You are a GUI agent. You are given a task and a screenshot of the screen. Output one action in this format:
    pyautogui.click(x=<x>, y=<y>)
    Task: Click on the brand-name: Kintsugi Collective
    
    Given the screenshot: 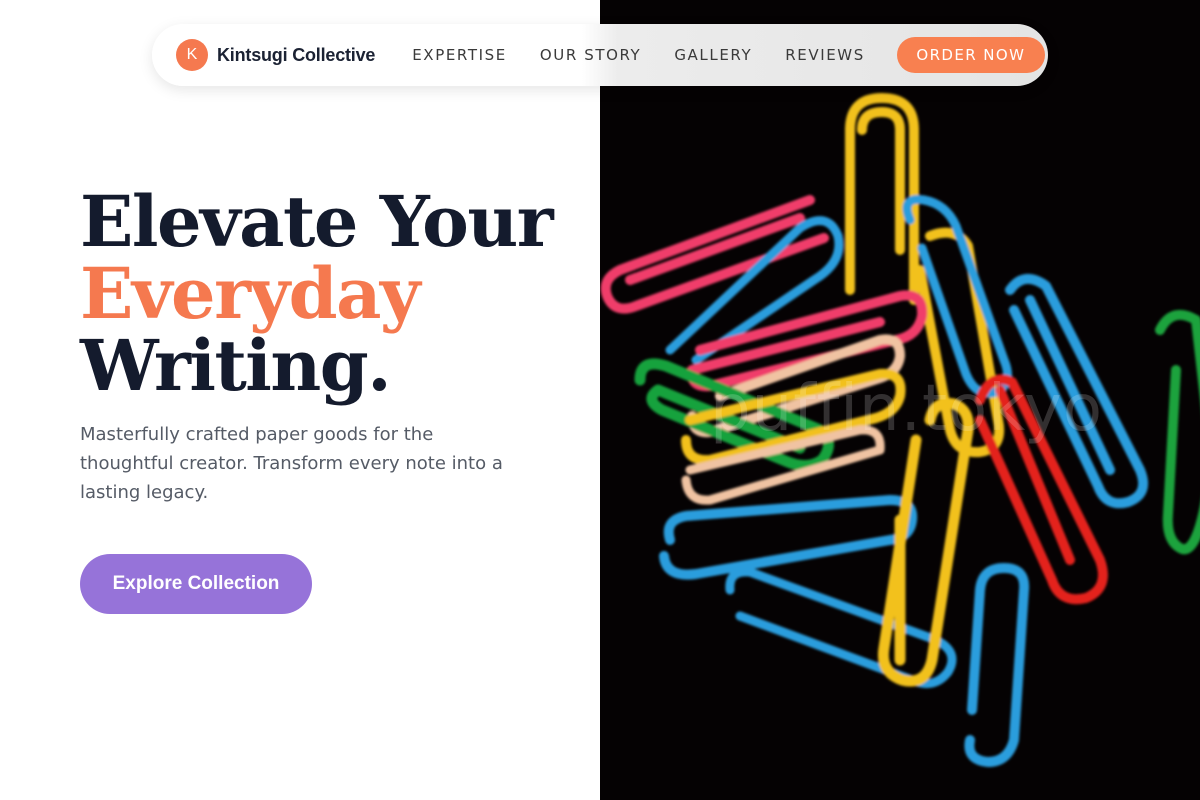 What is the action you would take?
    pyautogui.click(x=296, y=54)
    